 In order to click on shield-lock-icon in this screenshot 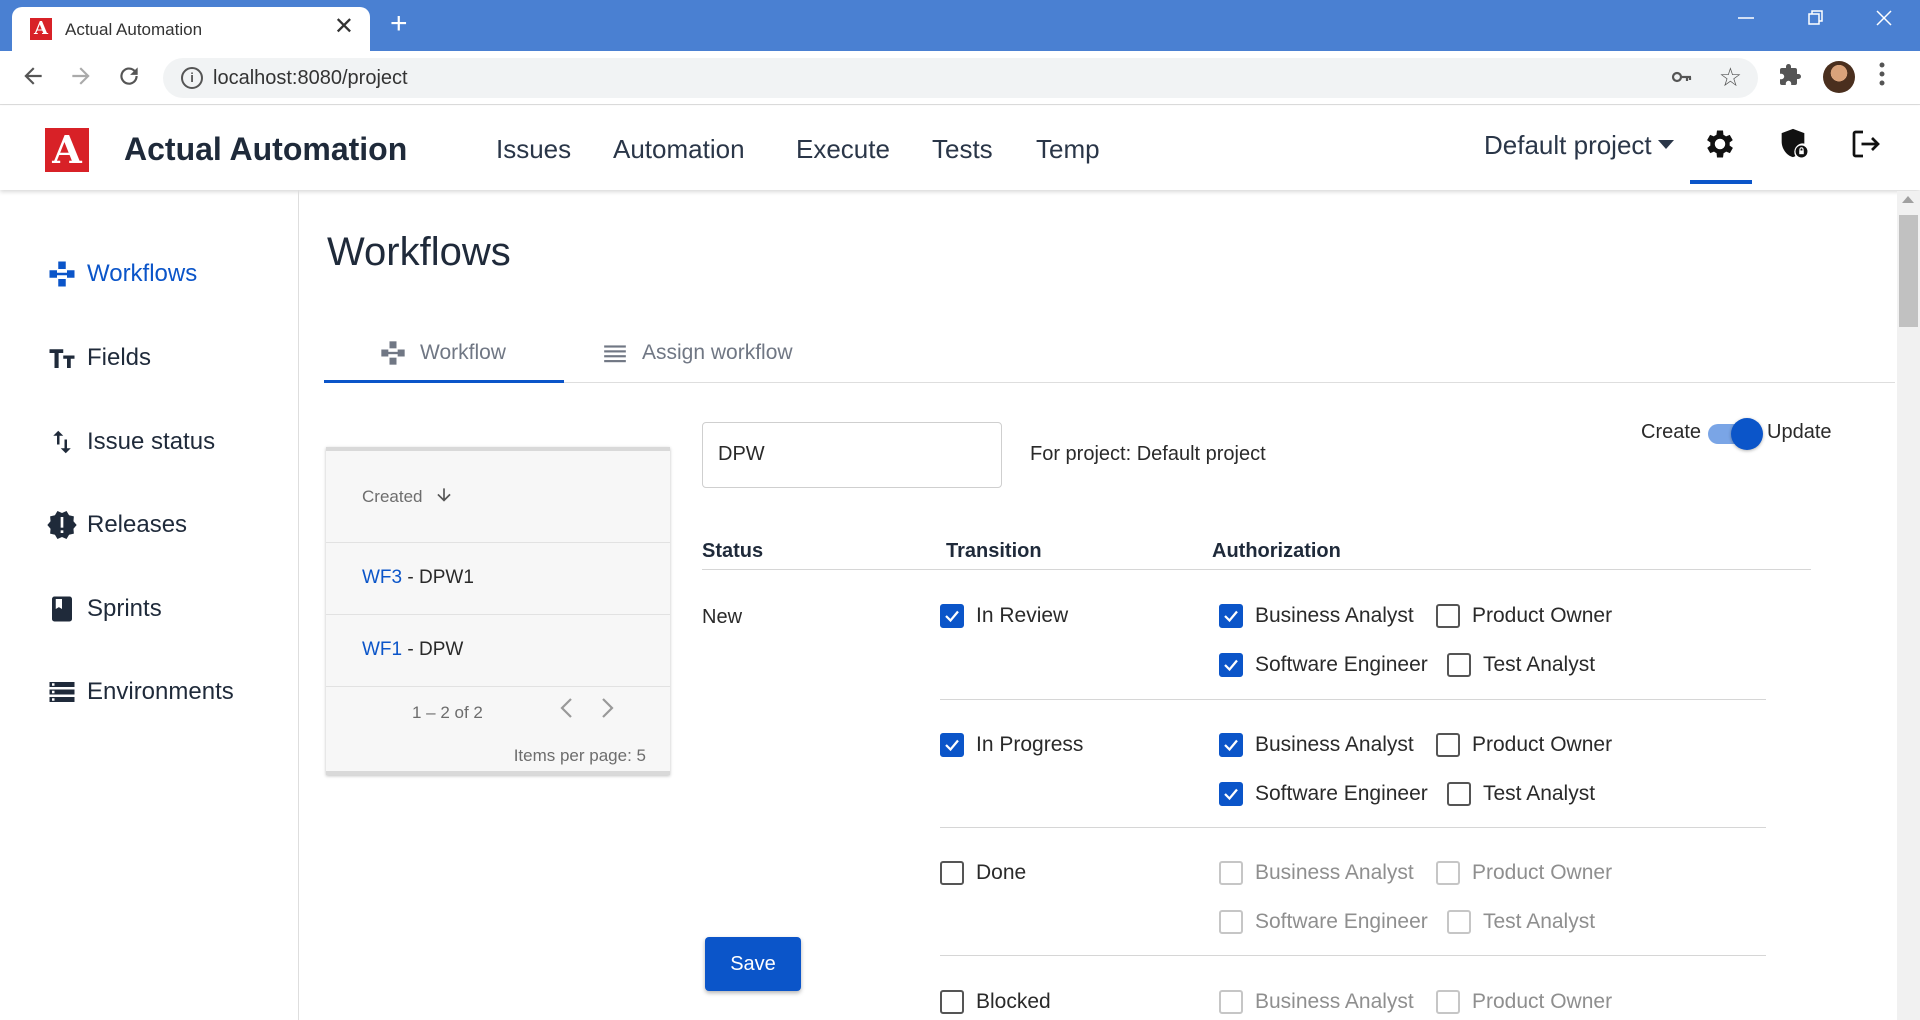, I will do `click(1796, 146)`.